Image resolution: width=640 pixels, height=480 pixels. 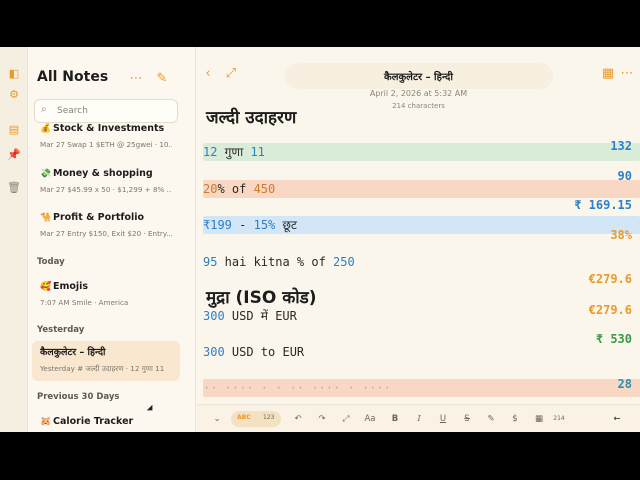 What do you see at coordinates (99, 217) in the screenshot?
I see `note-title: Profit & Portfolio` at bounding box center [99, 217].